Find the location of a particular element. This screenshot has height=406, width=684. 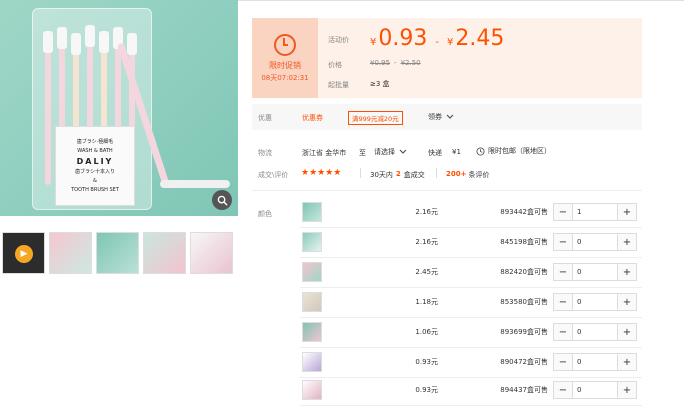

sku-stock: 853580盒可售 is located at coordinates (524, 302).